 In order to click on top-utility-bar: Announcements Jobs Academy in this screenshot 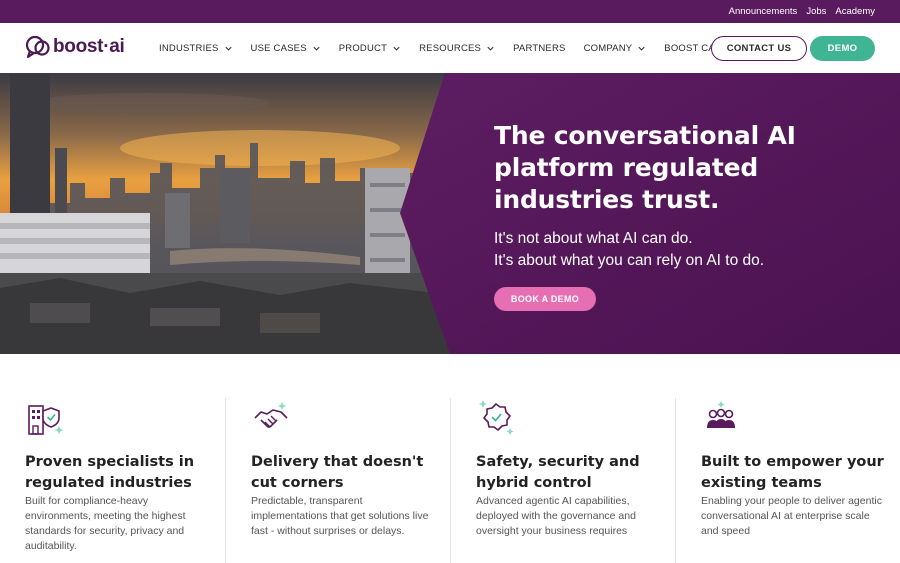, I will do `click(450, 11)`.